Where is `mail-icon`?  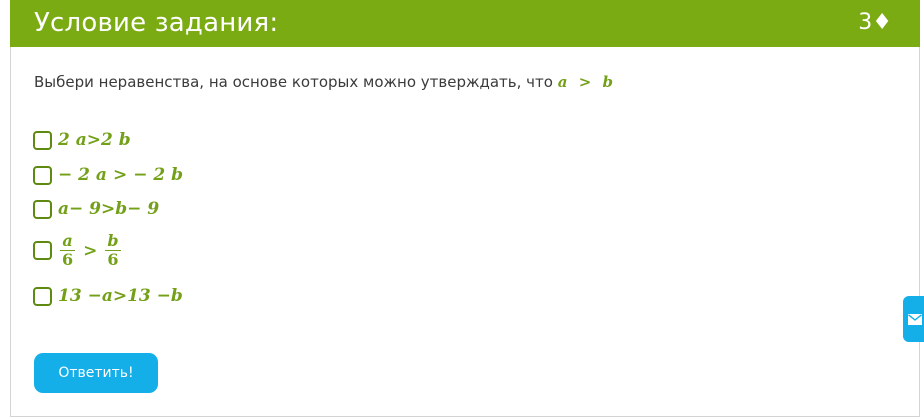
mail-icon is located at coordinates (915, 319).